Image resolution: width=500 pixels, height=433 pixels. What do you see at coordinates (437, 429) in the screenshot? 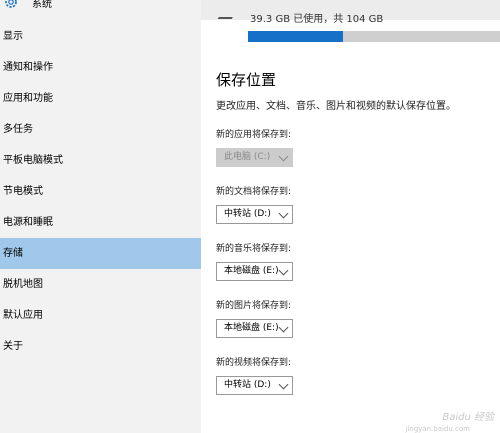
I see `watermark-url: jingyan.baidu.com` at bounding box center [437, 429].